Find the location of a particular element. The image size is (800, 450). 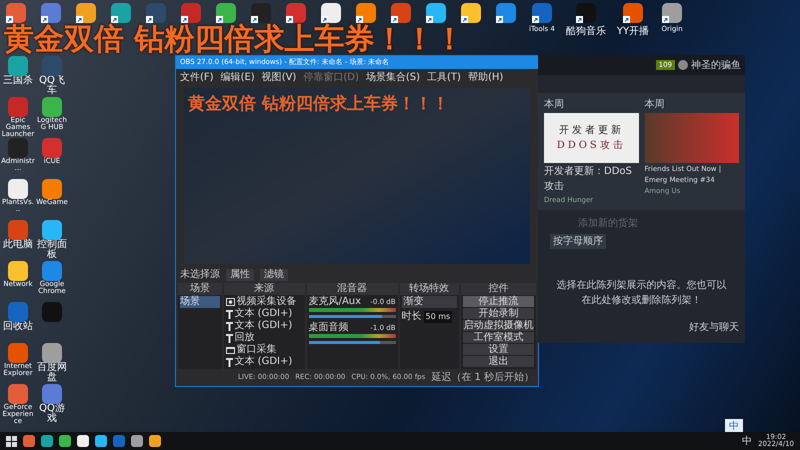

panel-header: 混音器 is located at coordinates (352, 289).